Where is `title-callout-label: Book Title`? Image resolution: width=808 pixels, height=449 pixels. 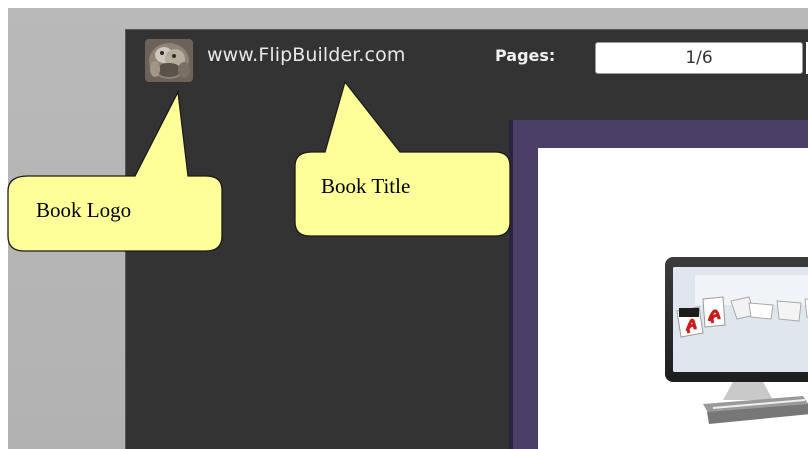 title-callout-label: Book Title is located at coordinates (366, 186).